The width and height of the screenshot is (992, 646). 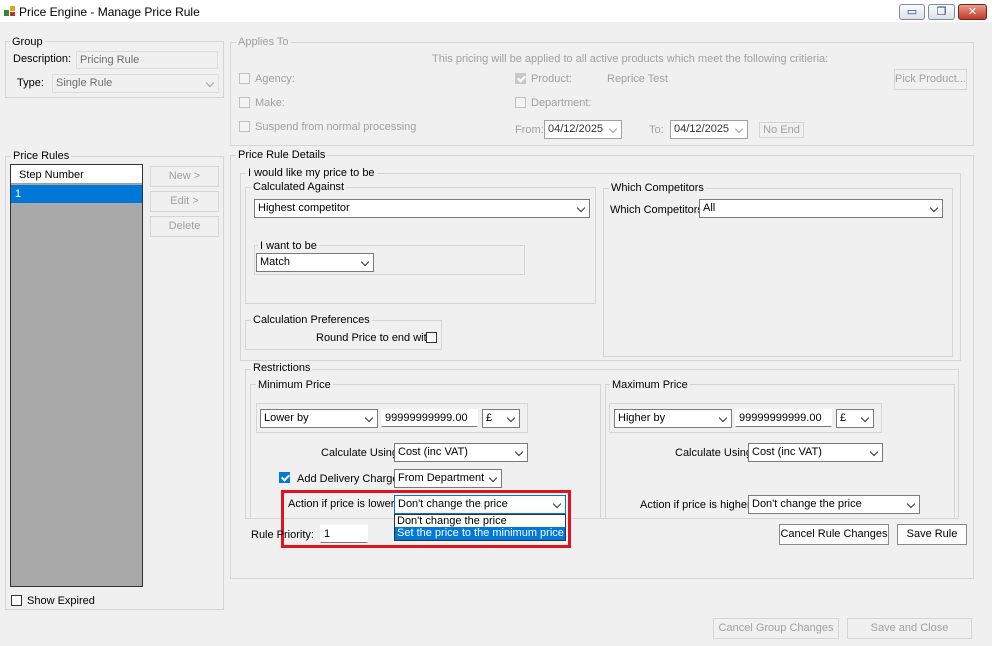 What do you see at coordinates (697, 505) in the screenshot?
I see `max-action-label: Action if price is higher:` at bounding box center [697, 505].